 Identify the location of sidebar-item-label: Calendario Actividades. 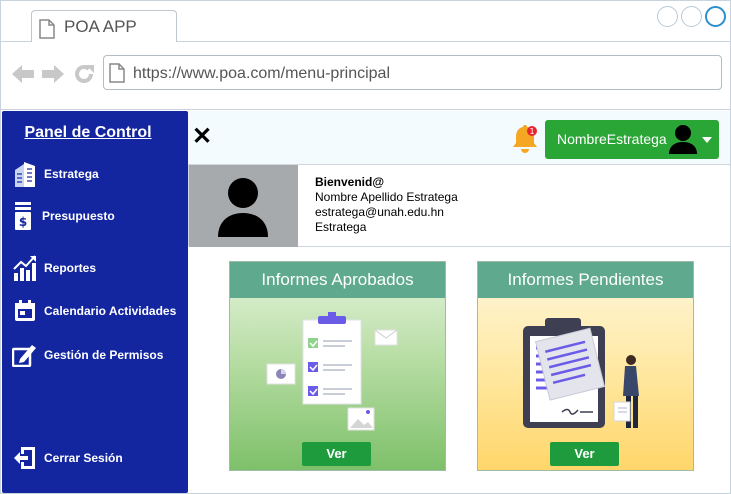
(110, 311).